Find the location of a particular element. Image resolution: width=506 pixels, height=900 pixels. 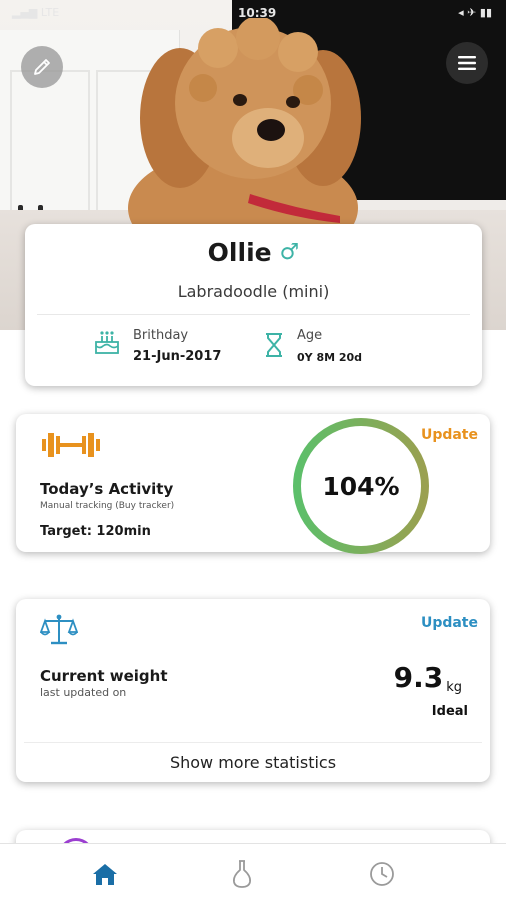

activity-percent: 104% is located at coordinates (361, 486).